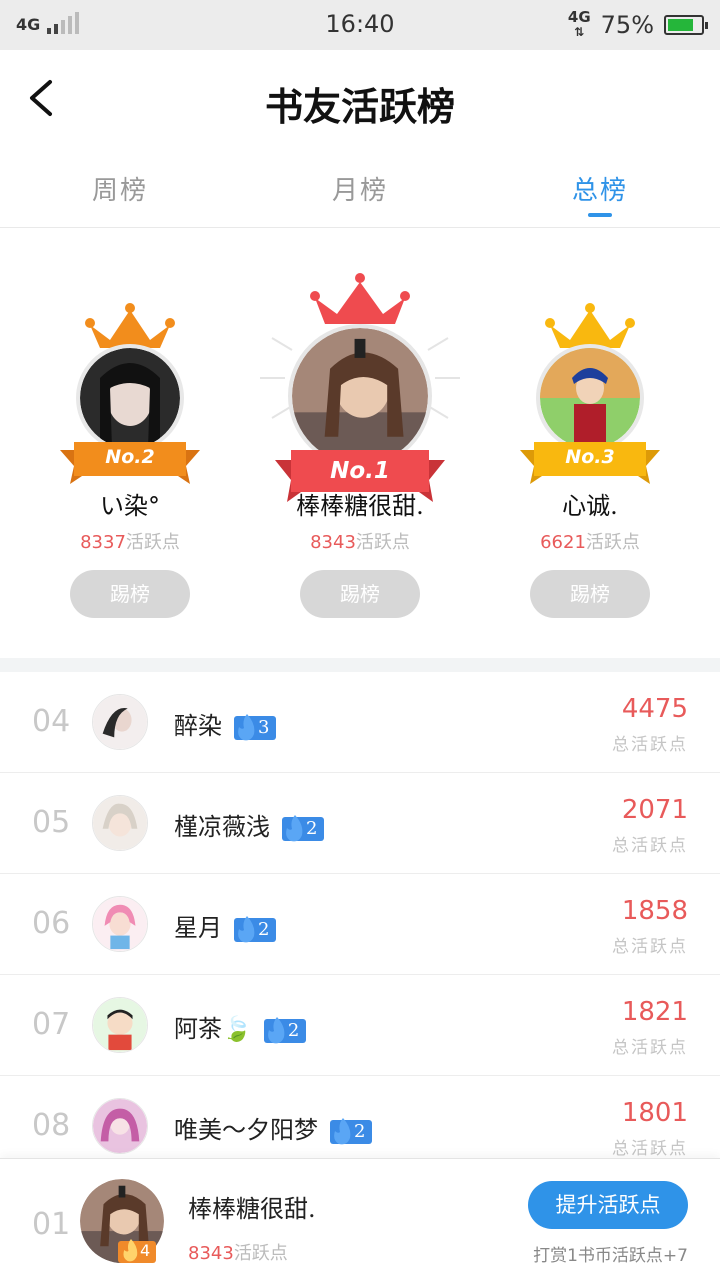 The width and height of the screenshot is (720, 1280). I want to click on user-name: 星月 2, so click(225, 925).